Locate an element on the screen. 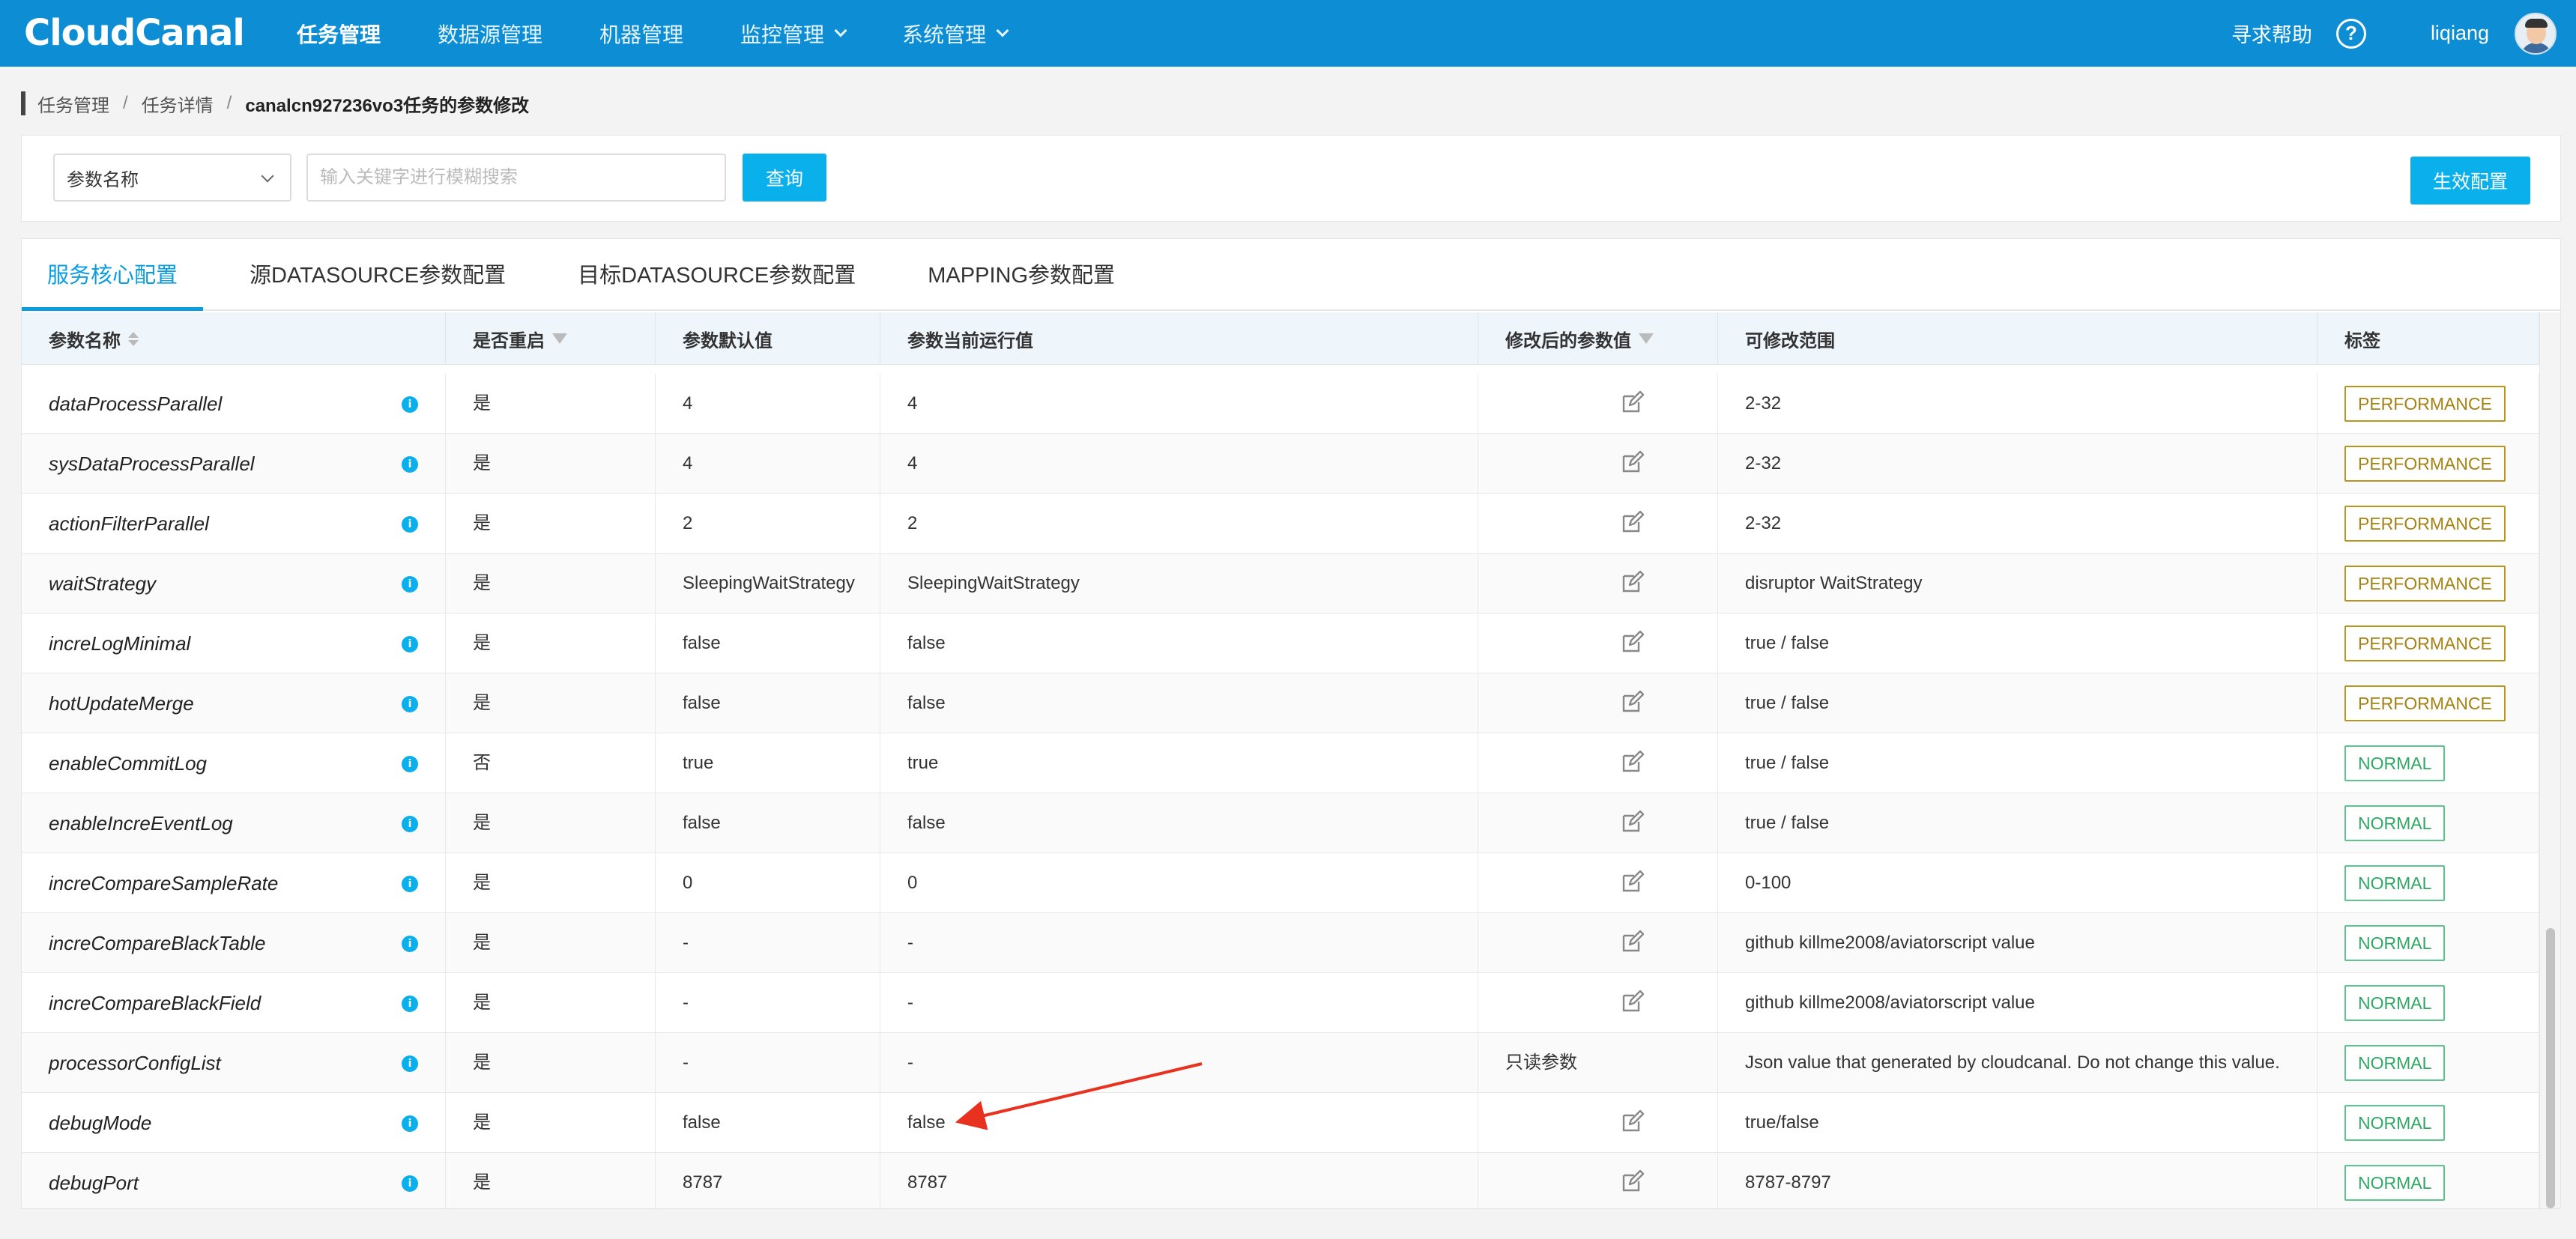  cell-range: 2-32 is located at coordinates (2018, 404).